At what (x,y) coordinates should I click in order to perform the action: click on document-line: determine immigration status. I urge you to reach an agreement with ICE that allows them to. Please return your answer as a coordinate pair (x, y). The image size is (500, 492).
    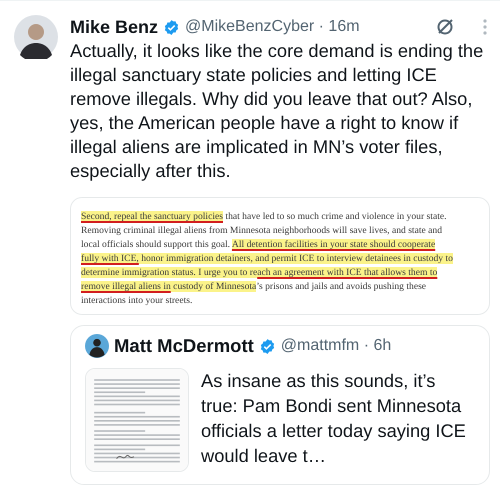
    Looking at the image, I should click on (259, 273).